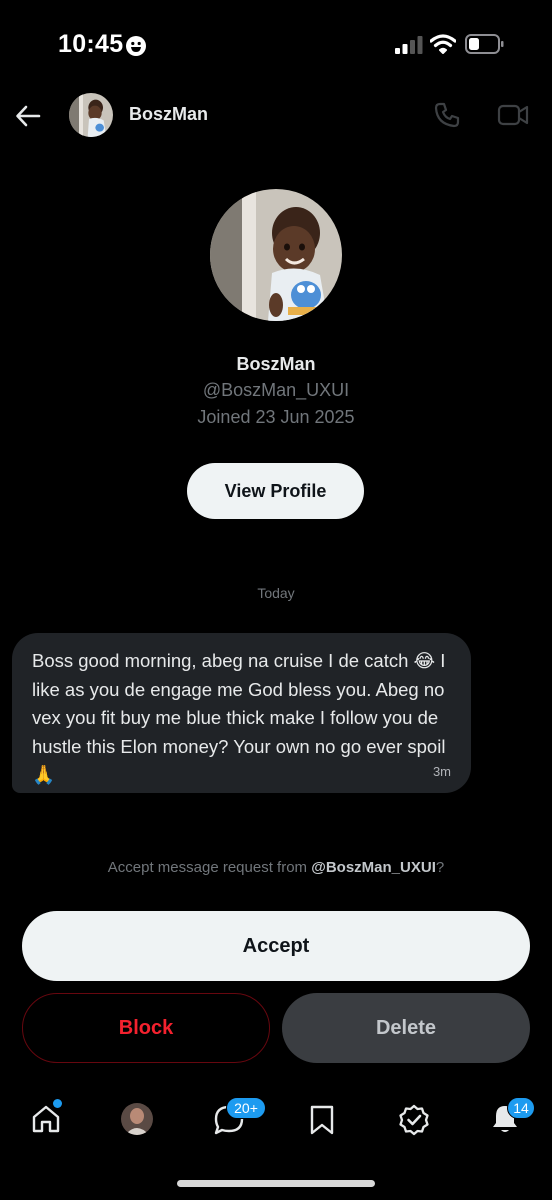  Describe the element at coordinates (232, 1120) in the screenshot. I see `nav-messages: 20+` at that location.